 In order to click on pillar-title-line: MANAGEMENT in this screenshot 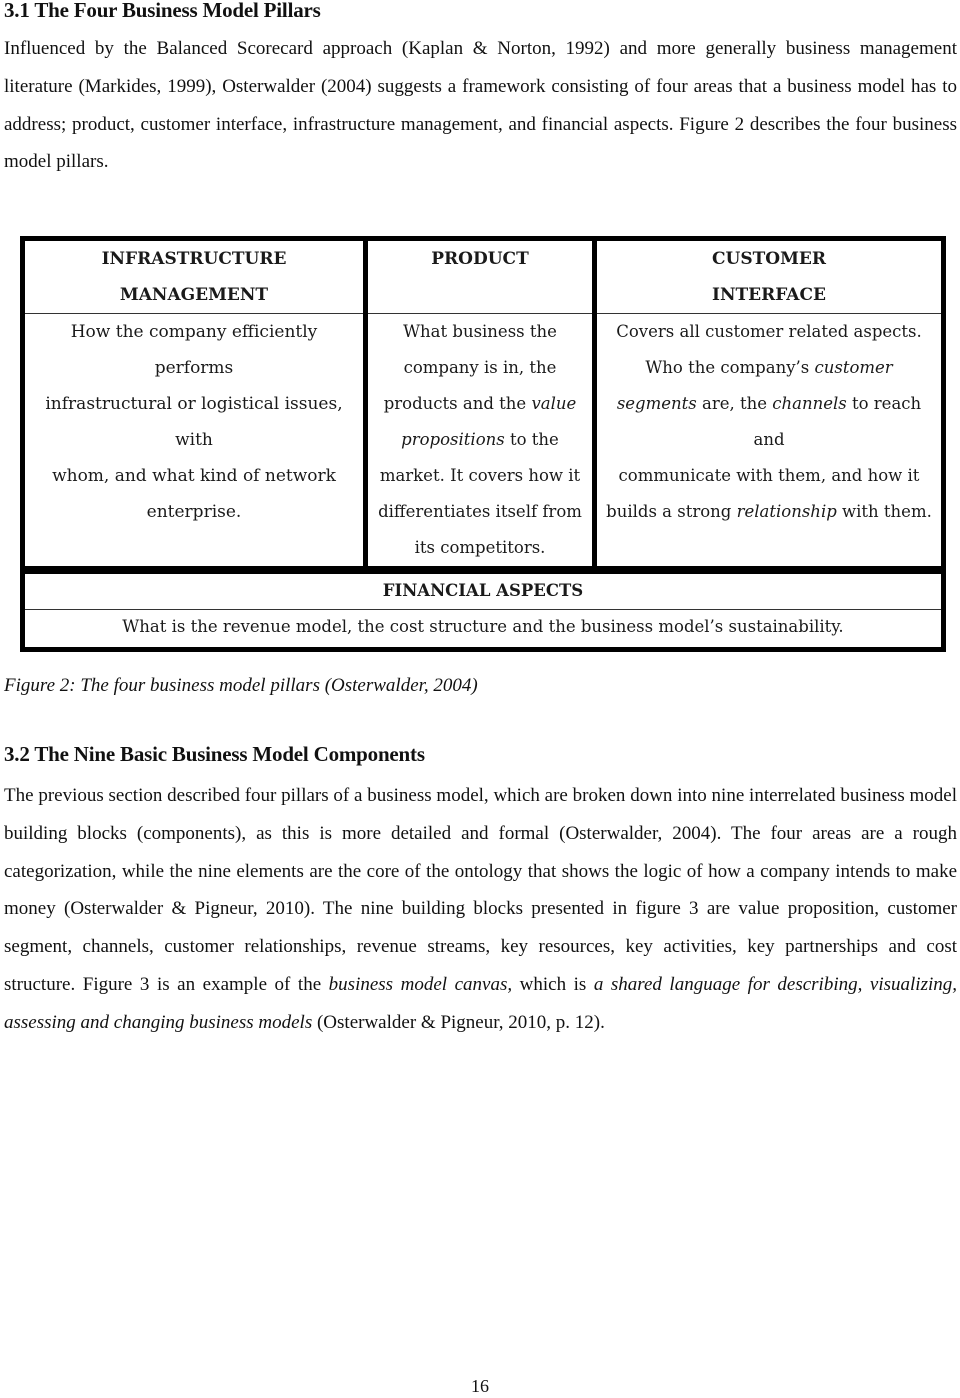, I will do `click(194, 295)`.